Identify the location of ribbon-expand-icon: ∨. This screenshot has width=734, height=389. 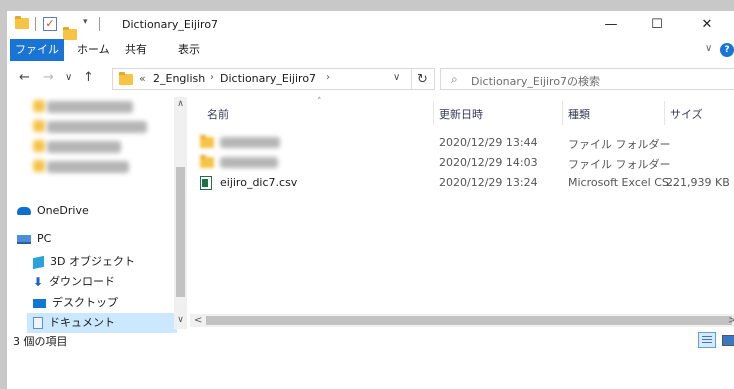
(708, 48).